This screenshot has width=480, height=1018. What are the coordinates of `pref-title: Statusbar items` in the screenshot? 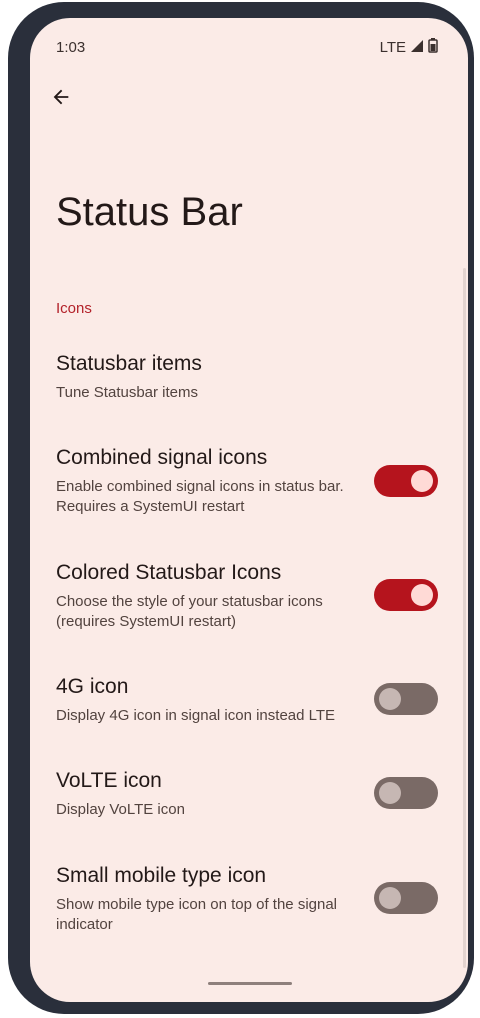 It's located at (129, 363).